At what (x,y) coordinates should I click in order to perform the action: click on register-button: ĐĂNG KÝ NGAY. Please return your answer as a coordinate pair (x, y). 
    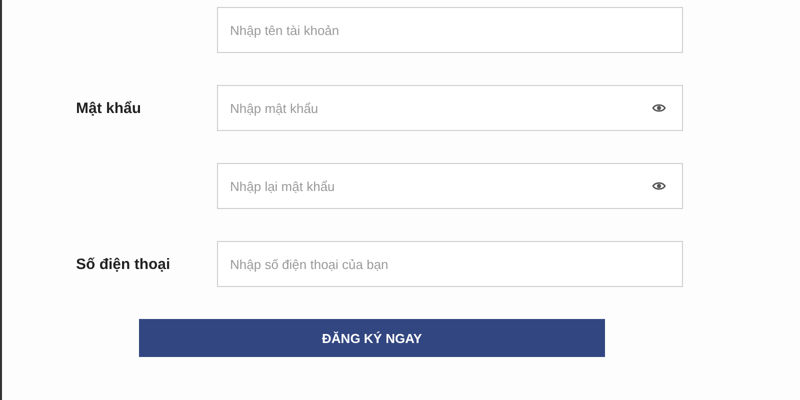
    Looking at the image, I should click on (372, 338).